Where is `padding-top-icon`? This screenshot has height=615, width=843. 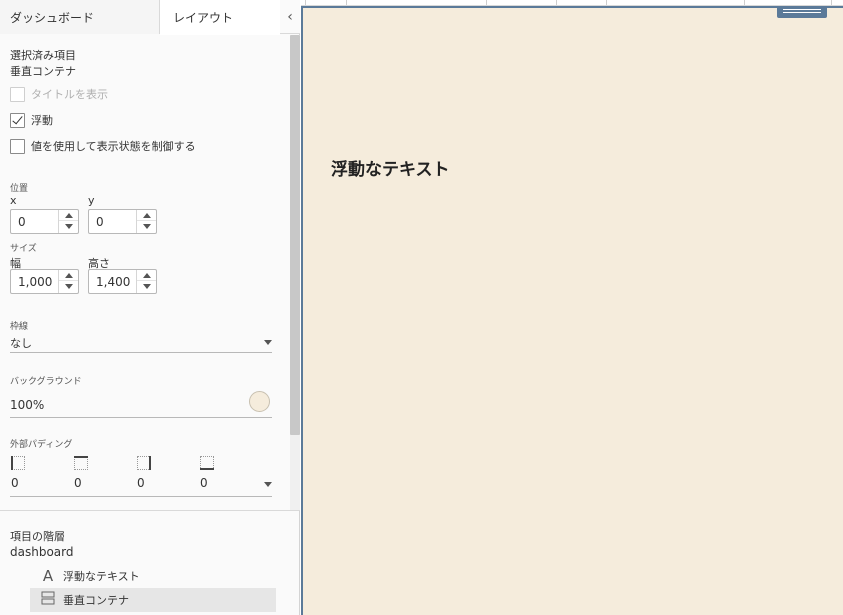
padding-top-icon is located at coordinates (81, 463).